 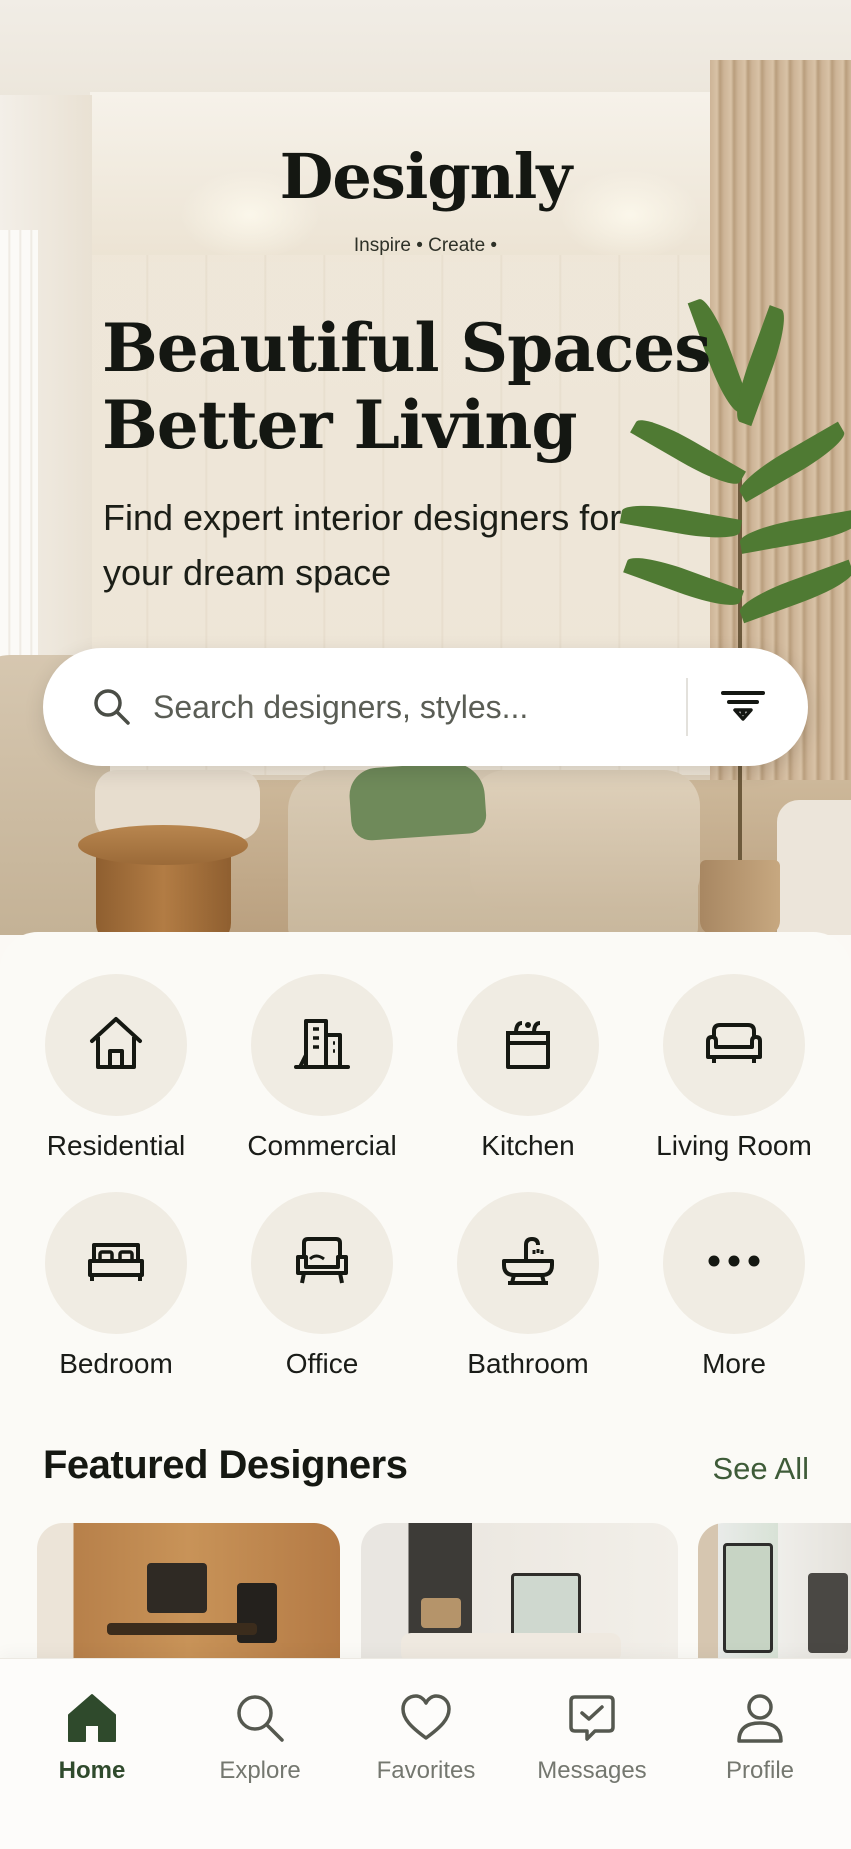 I want to click on category-living-room: Living Room, so click(x=734, y=1068).